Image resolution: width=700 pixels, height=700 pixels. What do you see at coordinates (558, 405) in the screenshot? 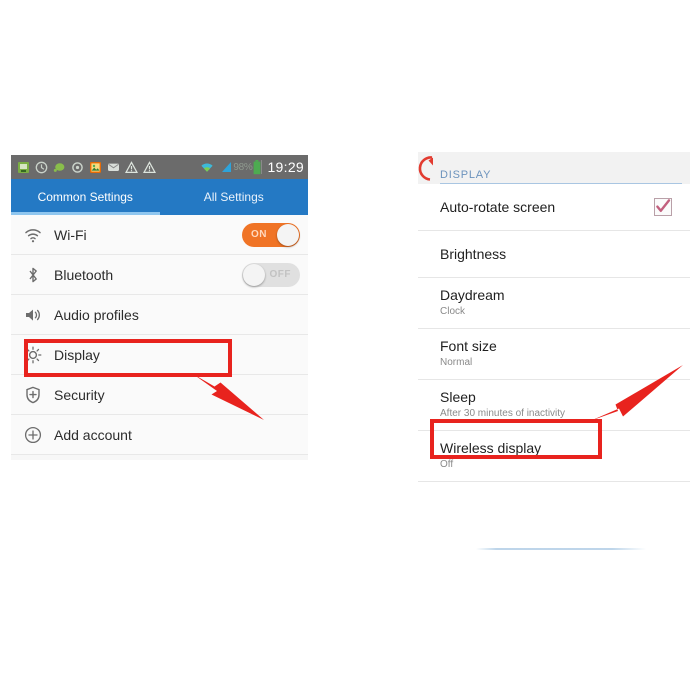
I see `display-row-sleep-texts: Sleep After 30 minutes of inactivity` at bounding box center [558, 405].